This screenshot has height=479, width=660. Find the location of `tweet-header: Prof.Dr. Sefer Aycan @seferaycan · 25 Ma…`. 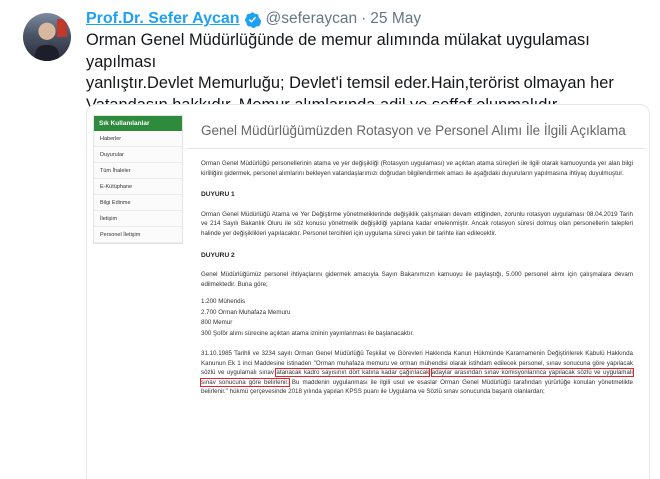

tweet-header: Prof.Dr. Sefer Aycan @seferaycan · 25 Ma… is located at coordinates (253, 19).